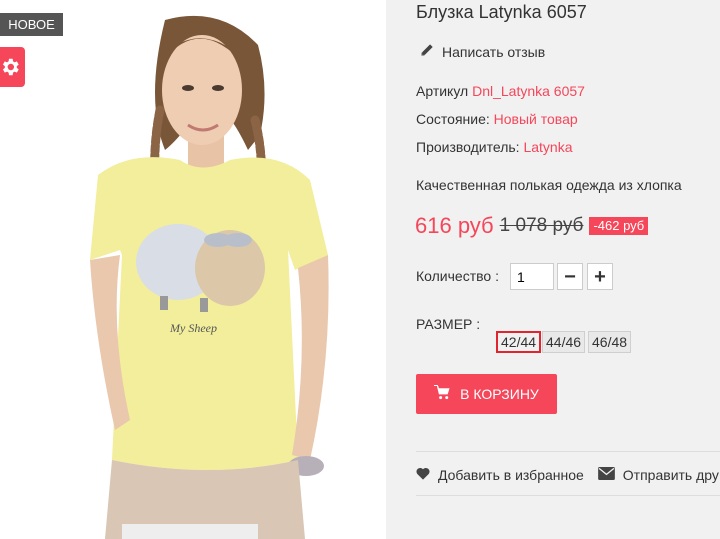 This screenshot has width=720, height=539. I want to click on add-to-cart-button: В КОРЗИНУ, so click(486, 394).